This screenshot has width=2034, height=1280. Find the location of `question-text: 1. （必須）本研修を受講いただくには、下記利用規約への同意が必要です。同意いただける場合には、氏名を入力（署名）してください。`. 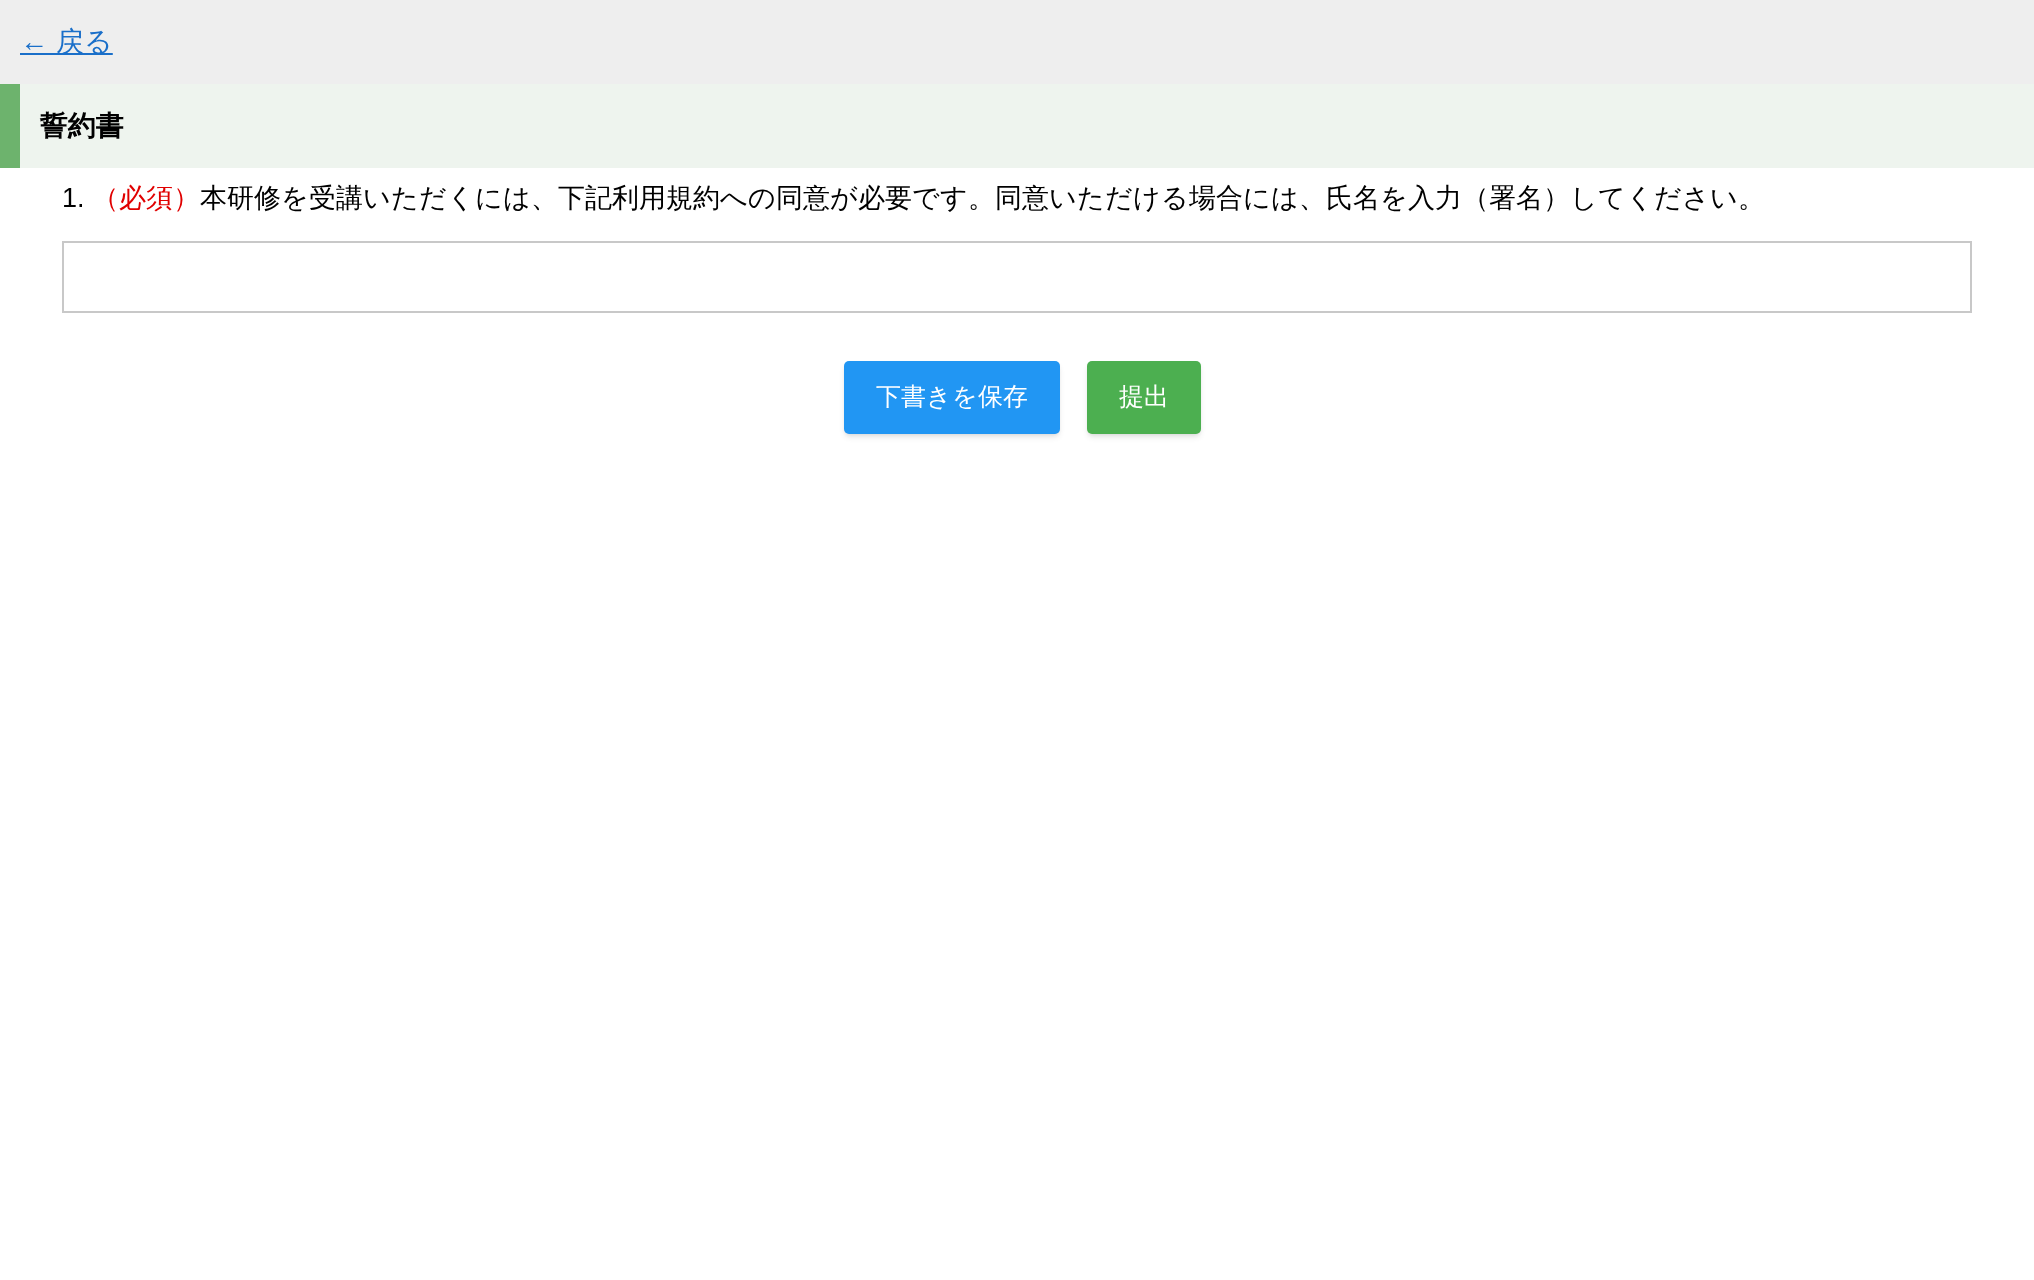

question-text: 1. （必須）本研修を受講いただくには、下記利用規約への同意が必要です。同意いただける場合には、氏名を入力（署名）してください。 is located at coordinates (914, 198).